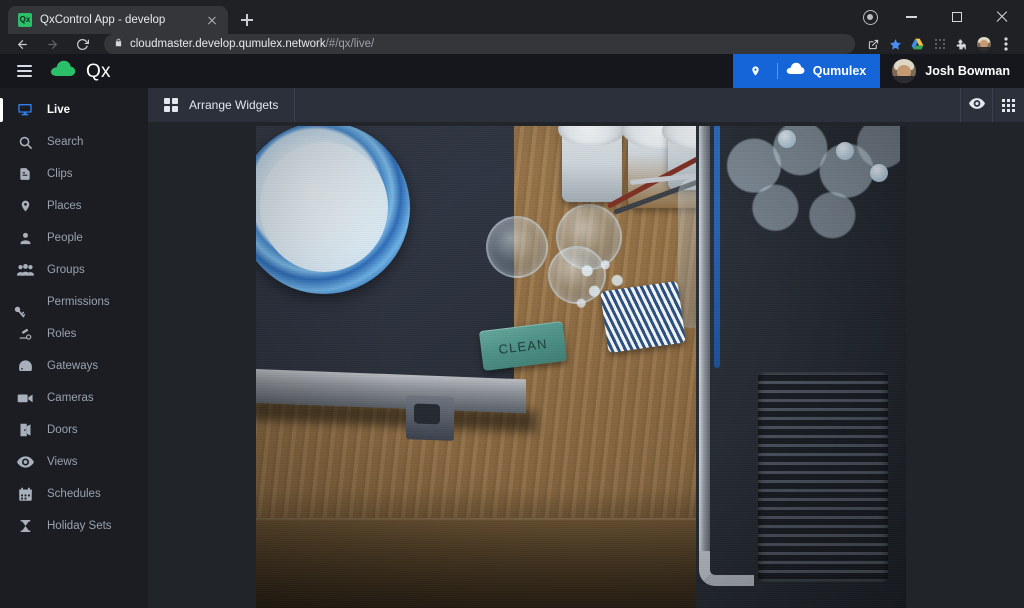 The height and width of the screenshot is (608, 1024). Describe the element at coordinates (777, 71) in the screenshot. I see `divider` at that location.